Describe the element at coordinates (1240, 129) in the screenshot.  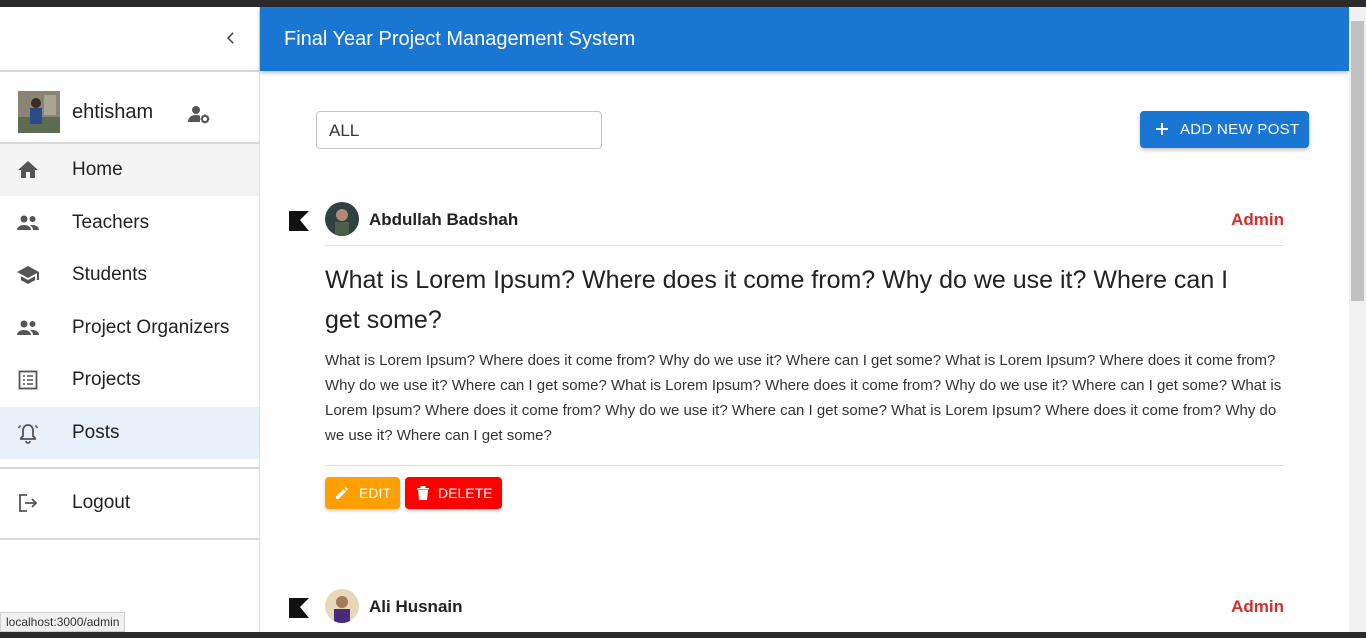
I see `add-new-post-label: ADD NEW POST` at that location.